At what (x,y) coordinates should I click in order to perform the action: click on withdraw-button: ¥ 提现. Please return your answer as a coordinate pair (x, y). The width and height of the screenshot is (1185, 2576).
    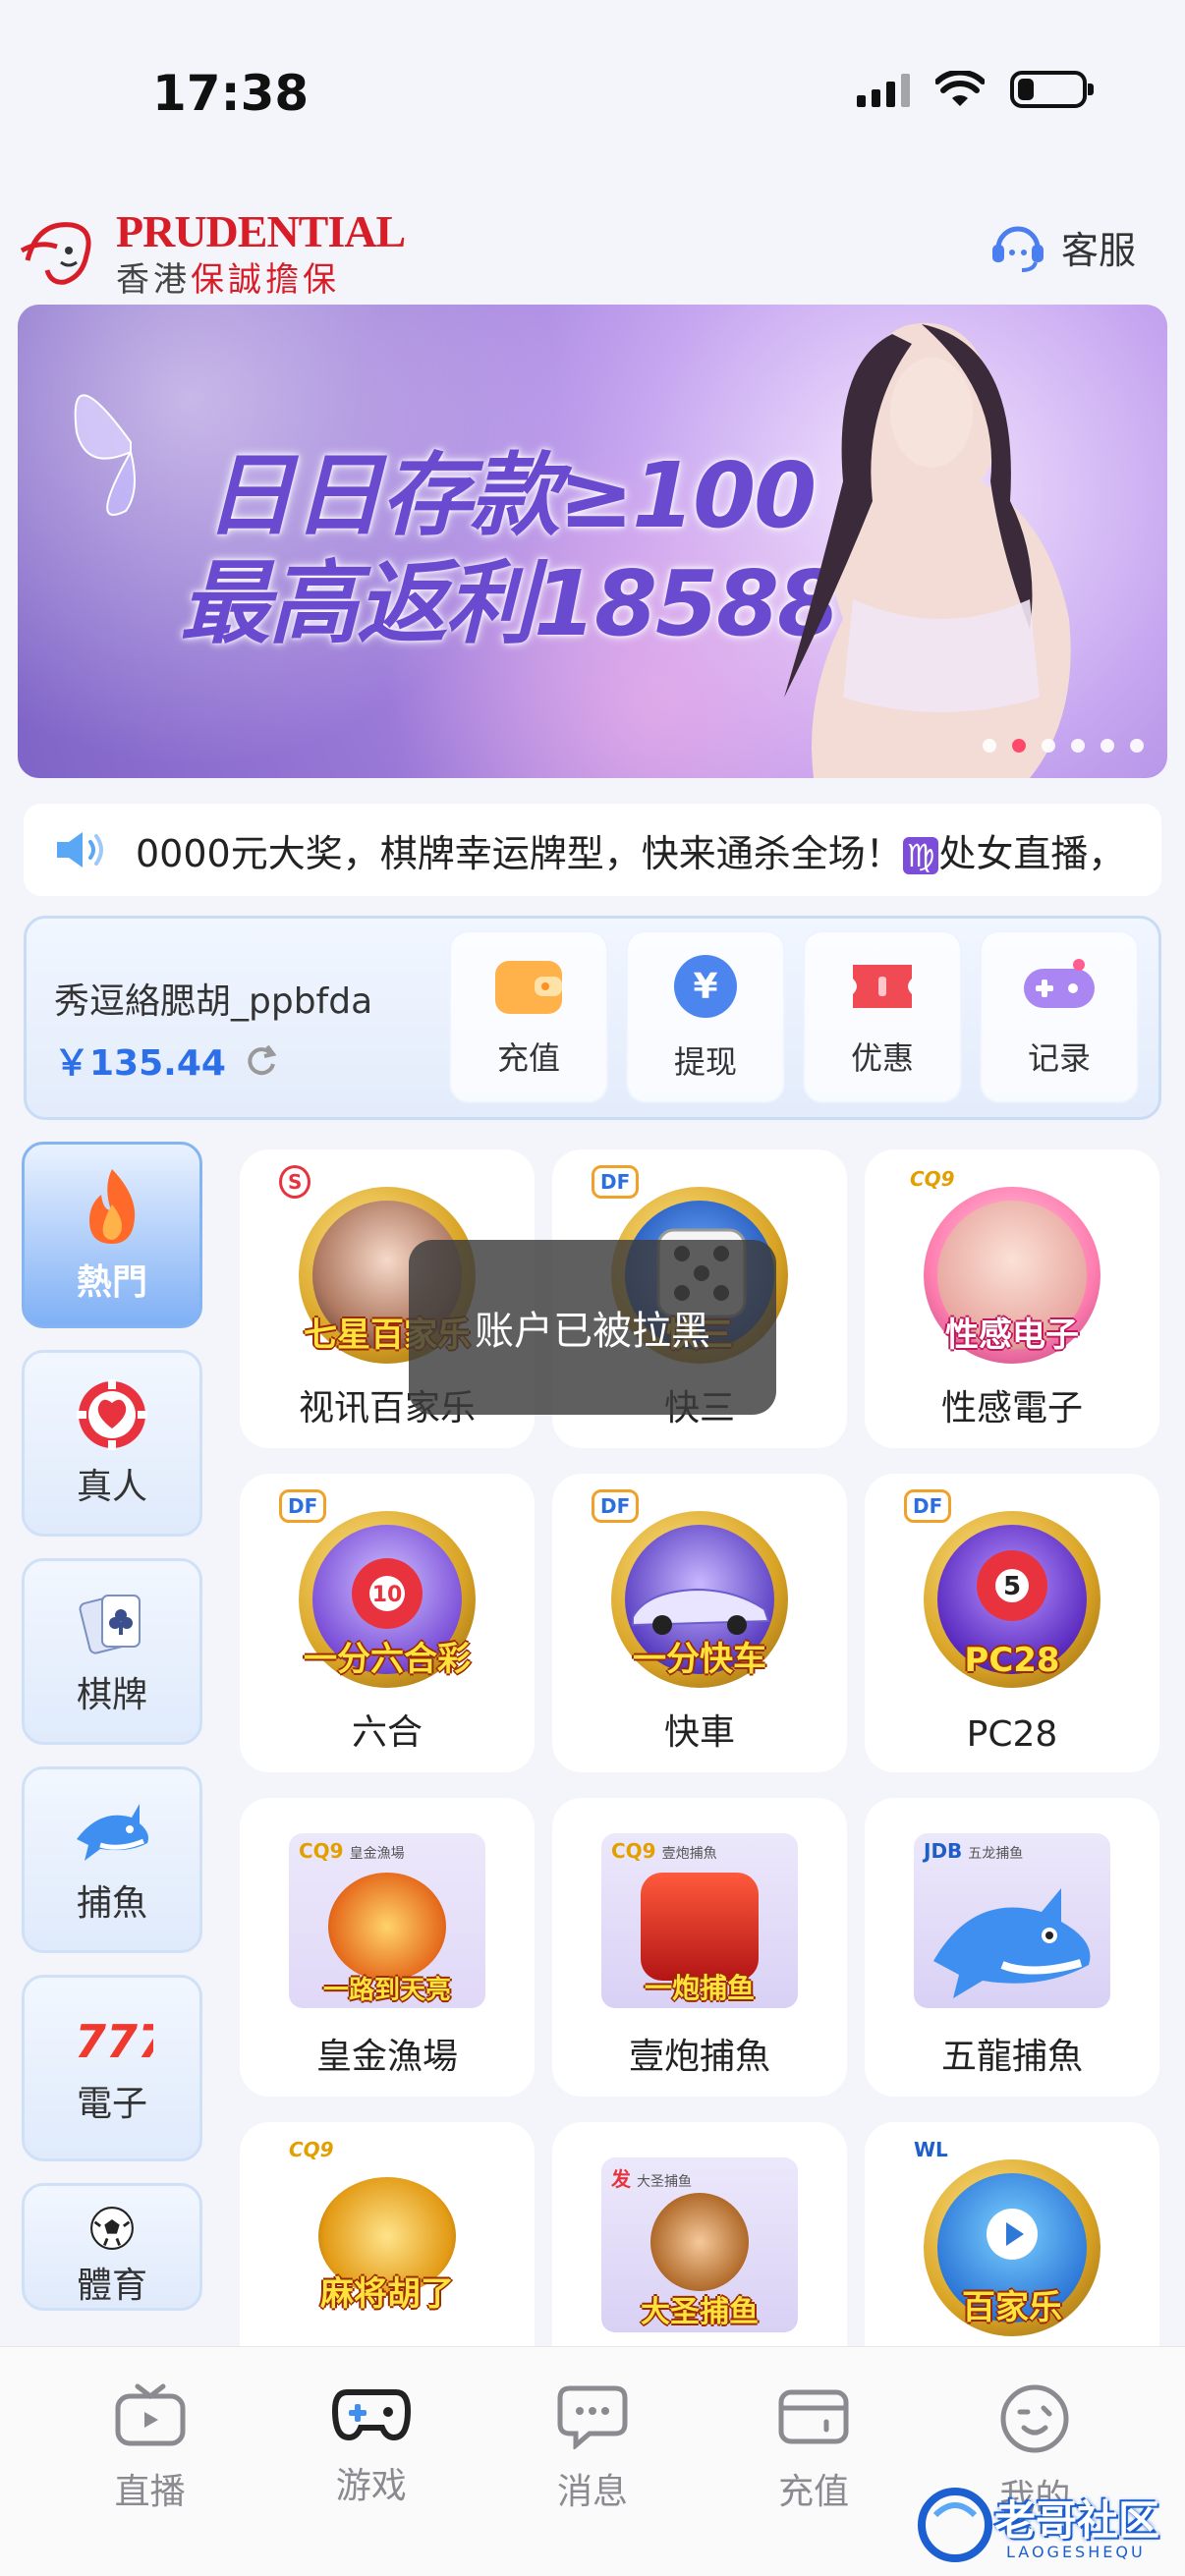
    Looking at the image, I should click on (706, 1016).